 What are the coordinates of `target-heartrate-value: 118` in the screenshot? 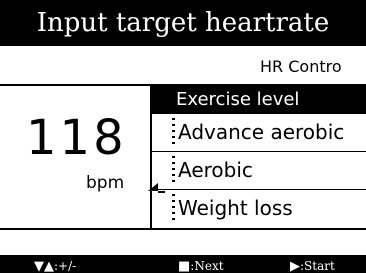 It's located at (76, 138).